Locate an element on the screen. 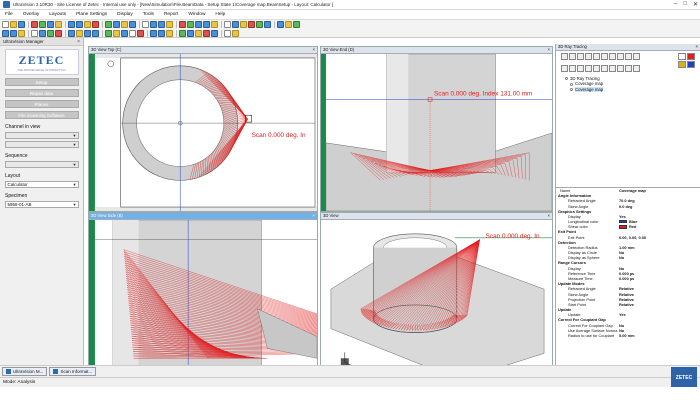 The image size is (700, 400). menu-plane-settings: Plane Settings is located at coordinates (91, 14).